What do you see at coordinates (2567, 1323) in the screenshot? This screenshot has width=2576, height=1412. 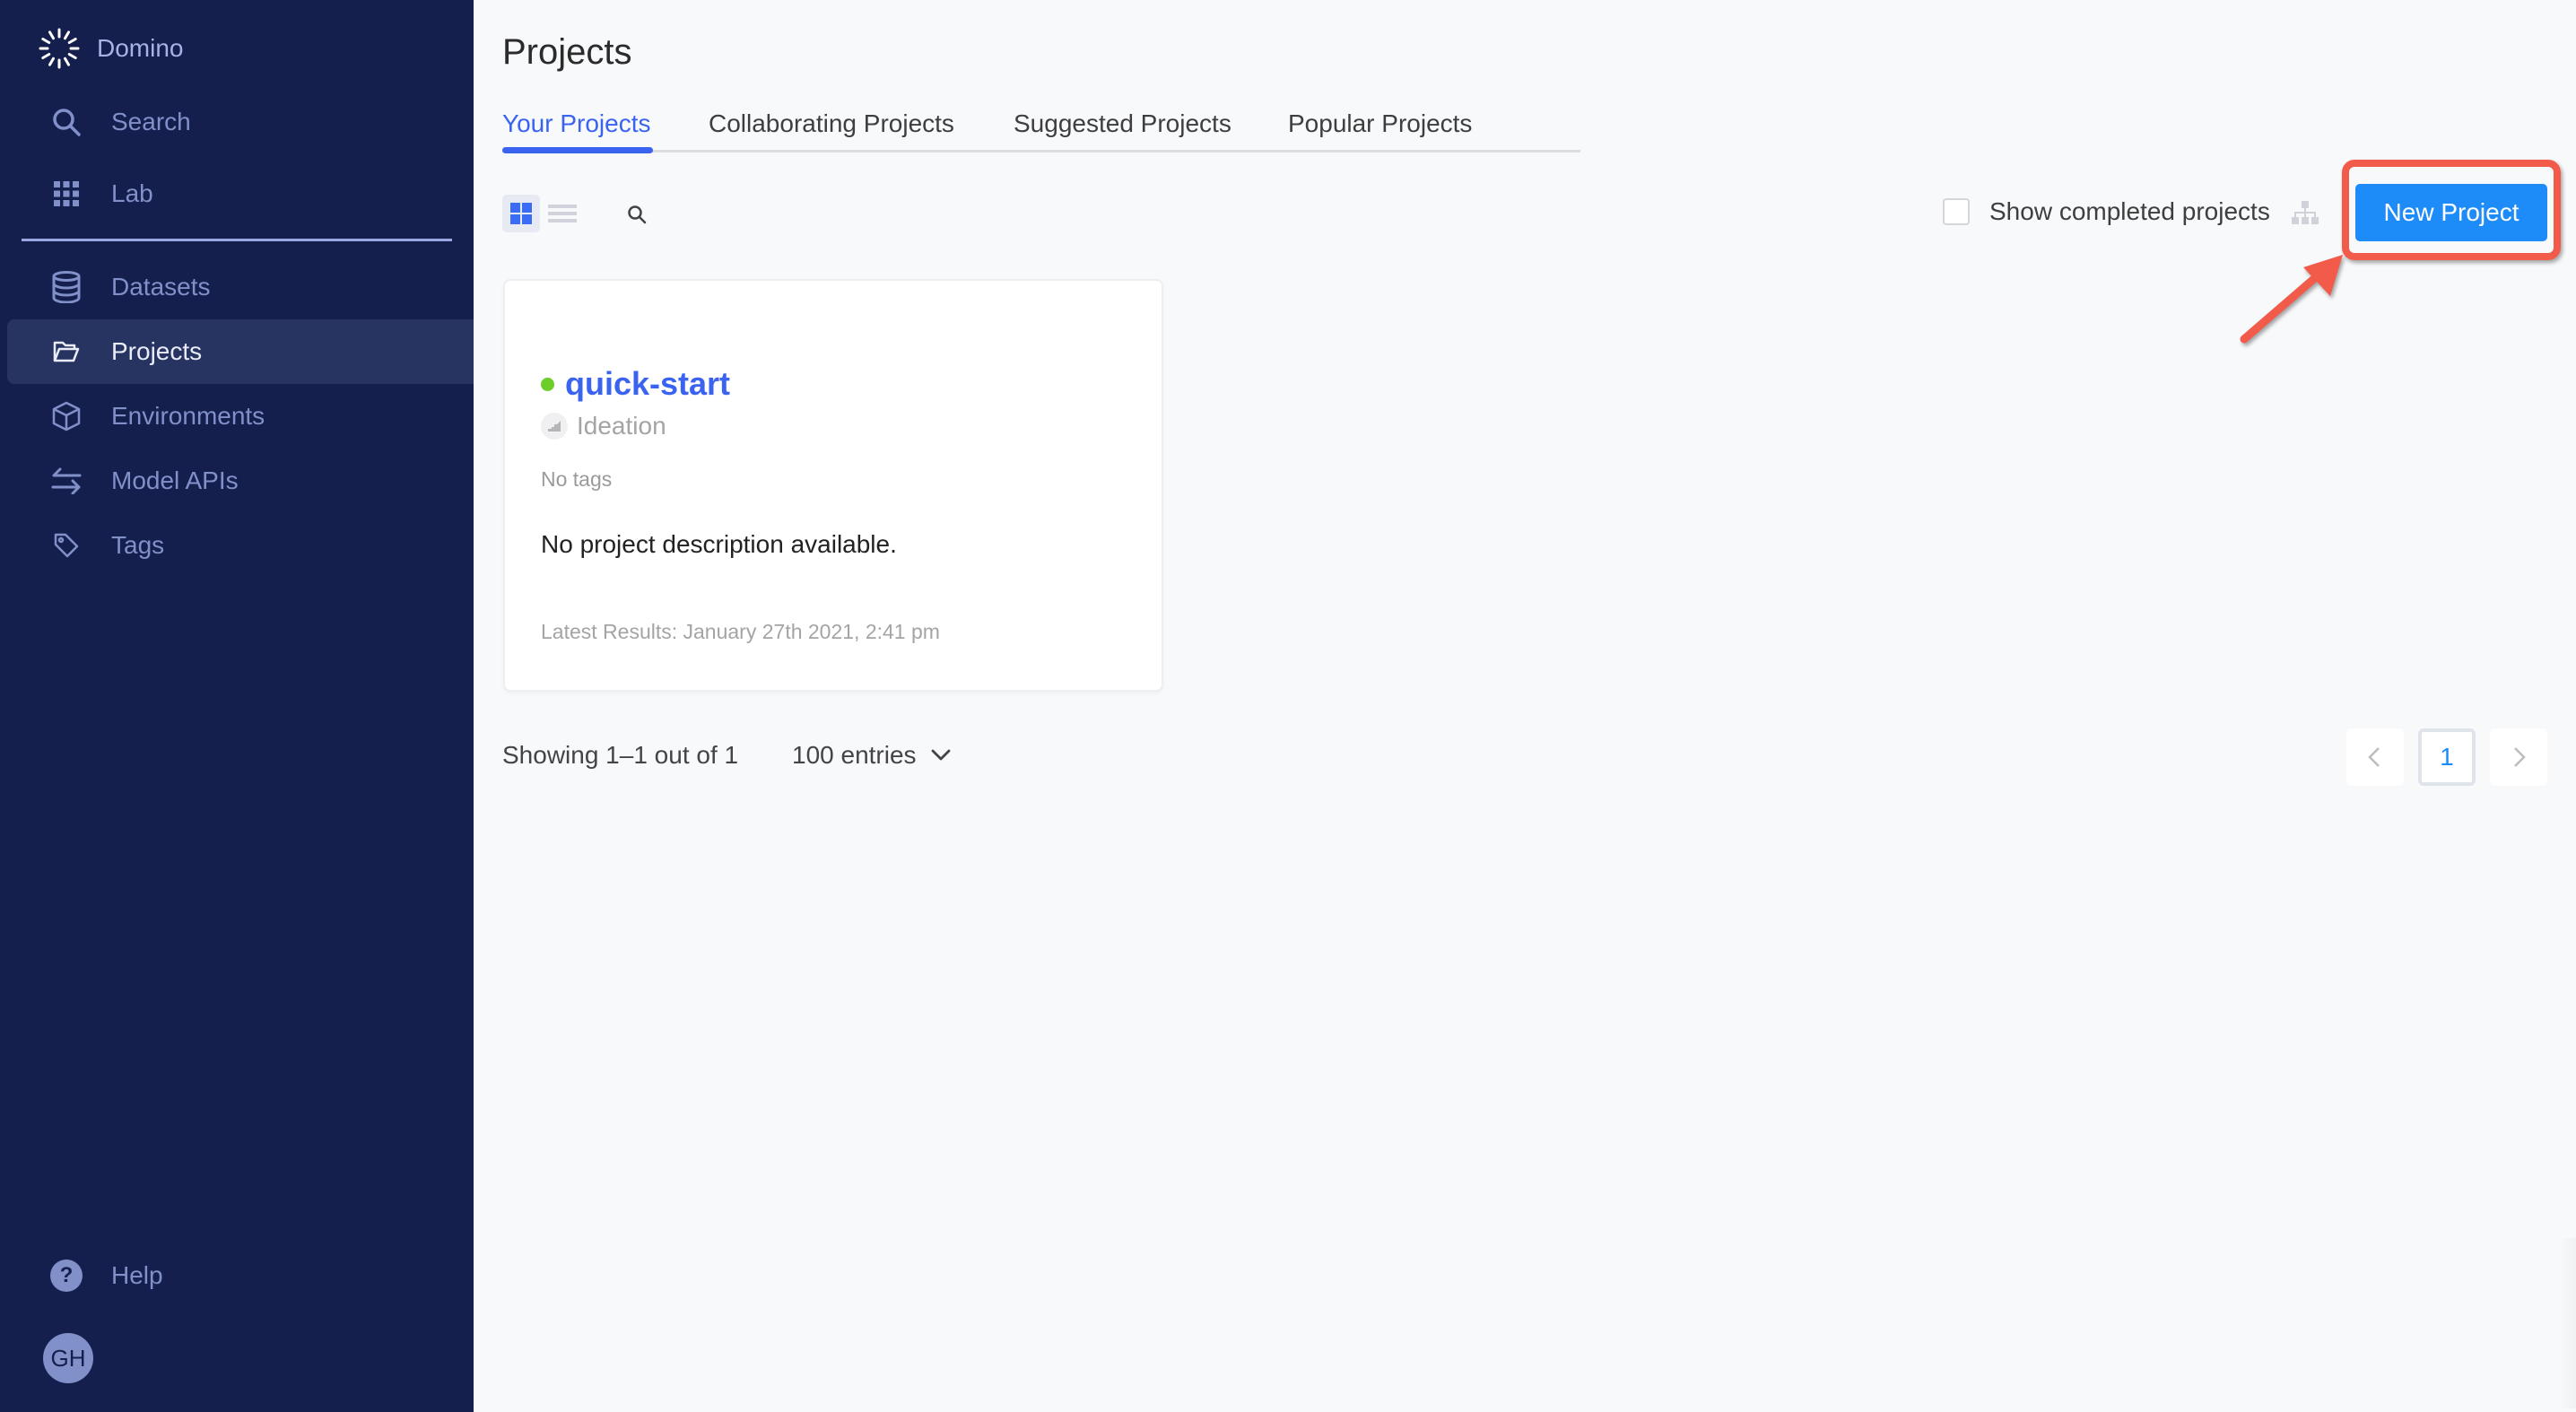 I see `edge-shadow` at bounding box center [2567, 1323].